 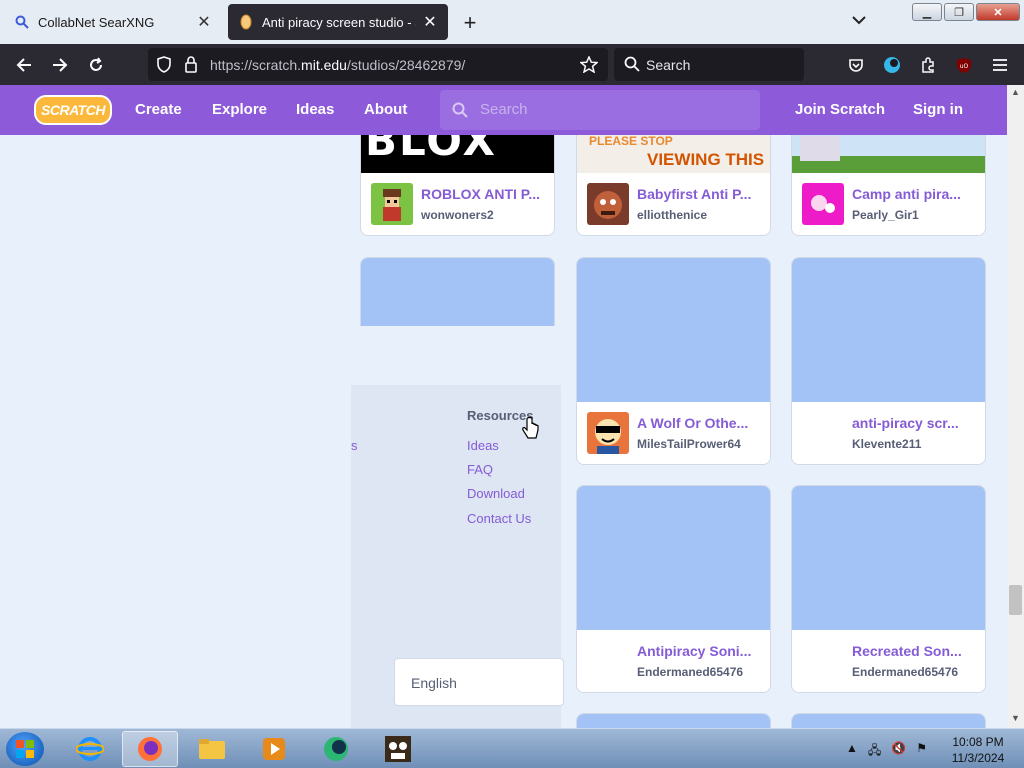 What do you see at coordinates (886, 444) in the screenshot?
I see `project-author: Klevente211` at bounding box center [886, 444].